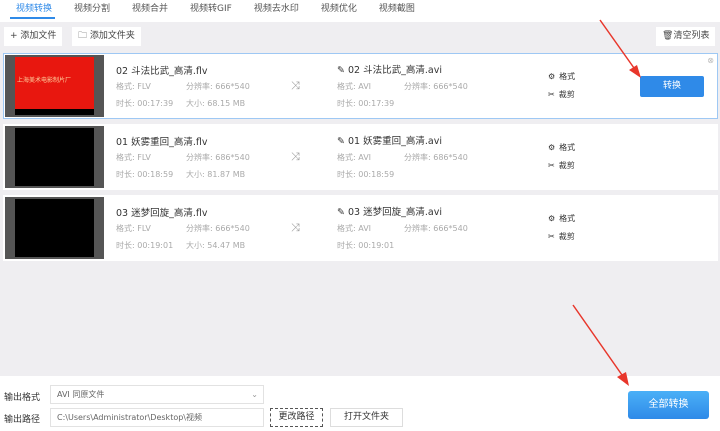 This screenshot has height=431, width=720. I want to click on tab-item: 视频截图, so click(397, 11).